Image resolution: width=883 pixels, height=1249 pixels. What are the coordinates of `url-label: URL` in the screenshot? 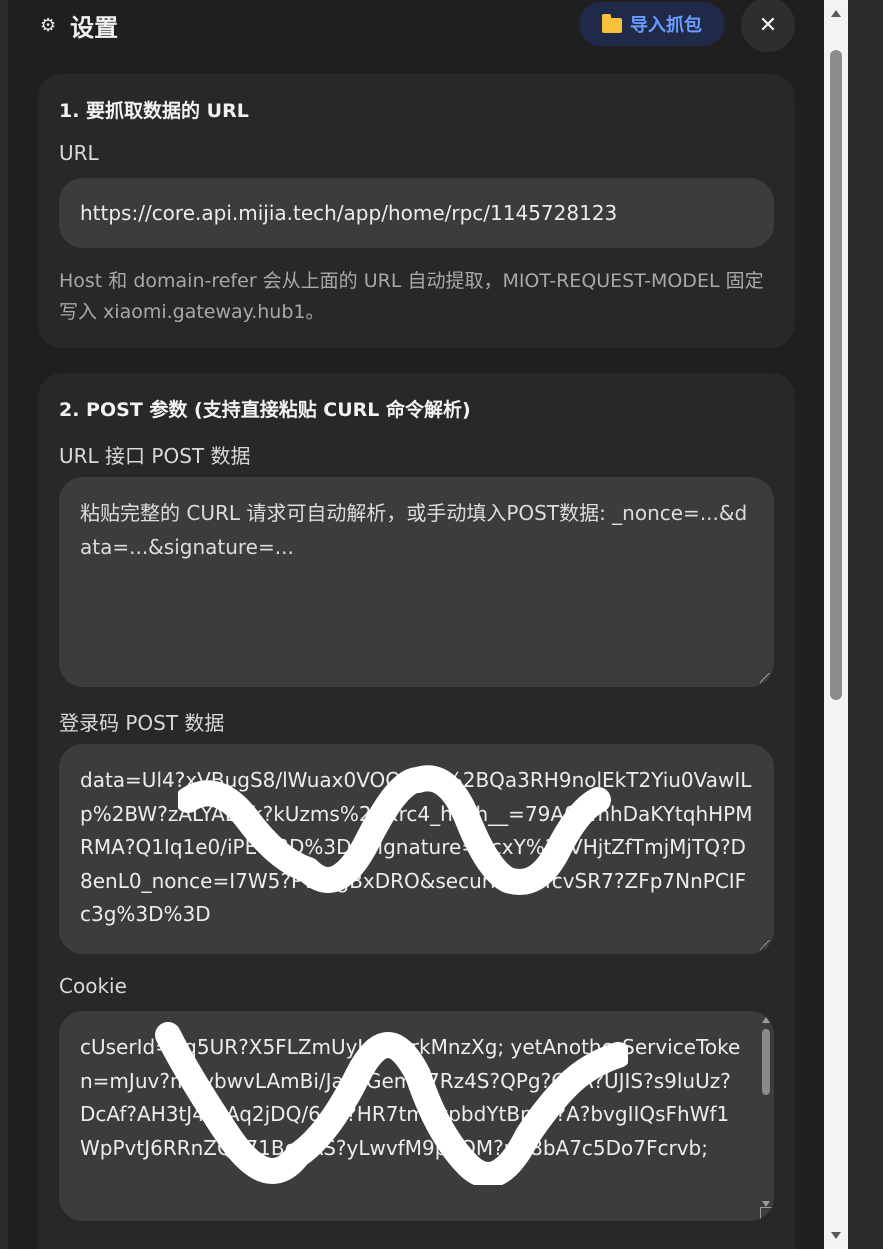 It's located at (79, 153).